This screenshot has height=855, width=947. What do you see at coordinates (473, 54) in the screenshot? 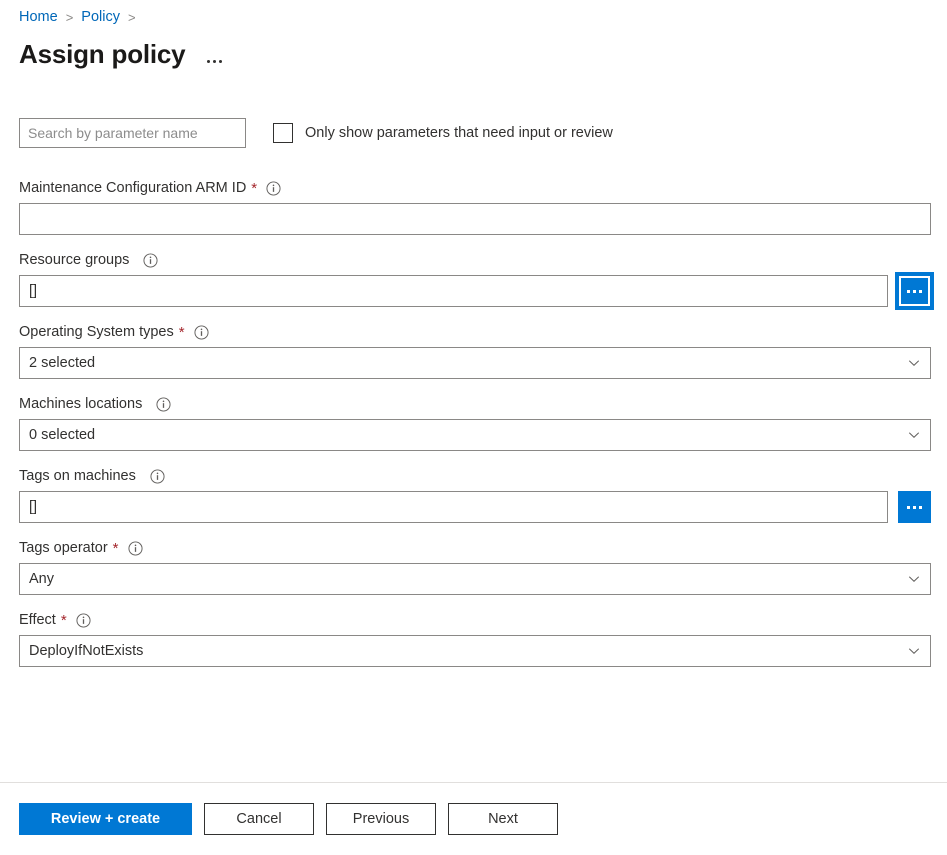
I see `page-header: Assign policy` at bounding box center [473, 54].